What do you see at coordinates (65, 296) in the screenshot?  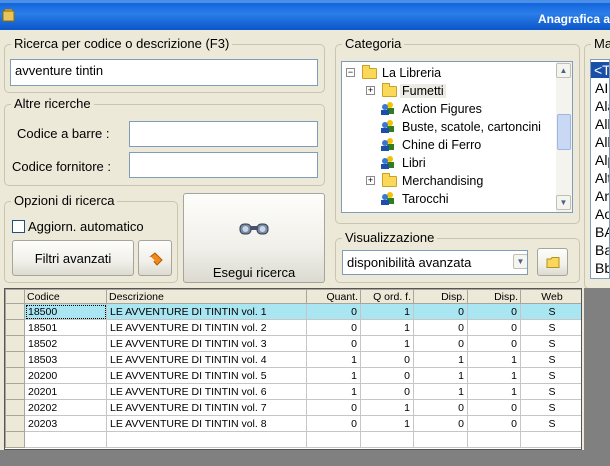 I see `column-header: Codice` at bounding box center [65, 296].